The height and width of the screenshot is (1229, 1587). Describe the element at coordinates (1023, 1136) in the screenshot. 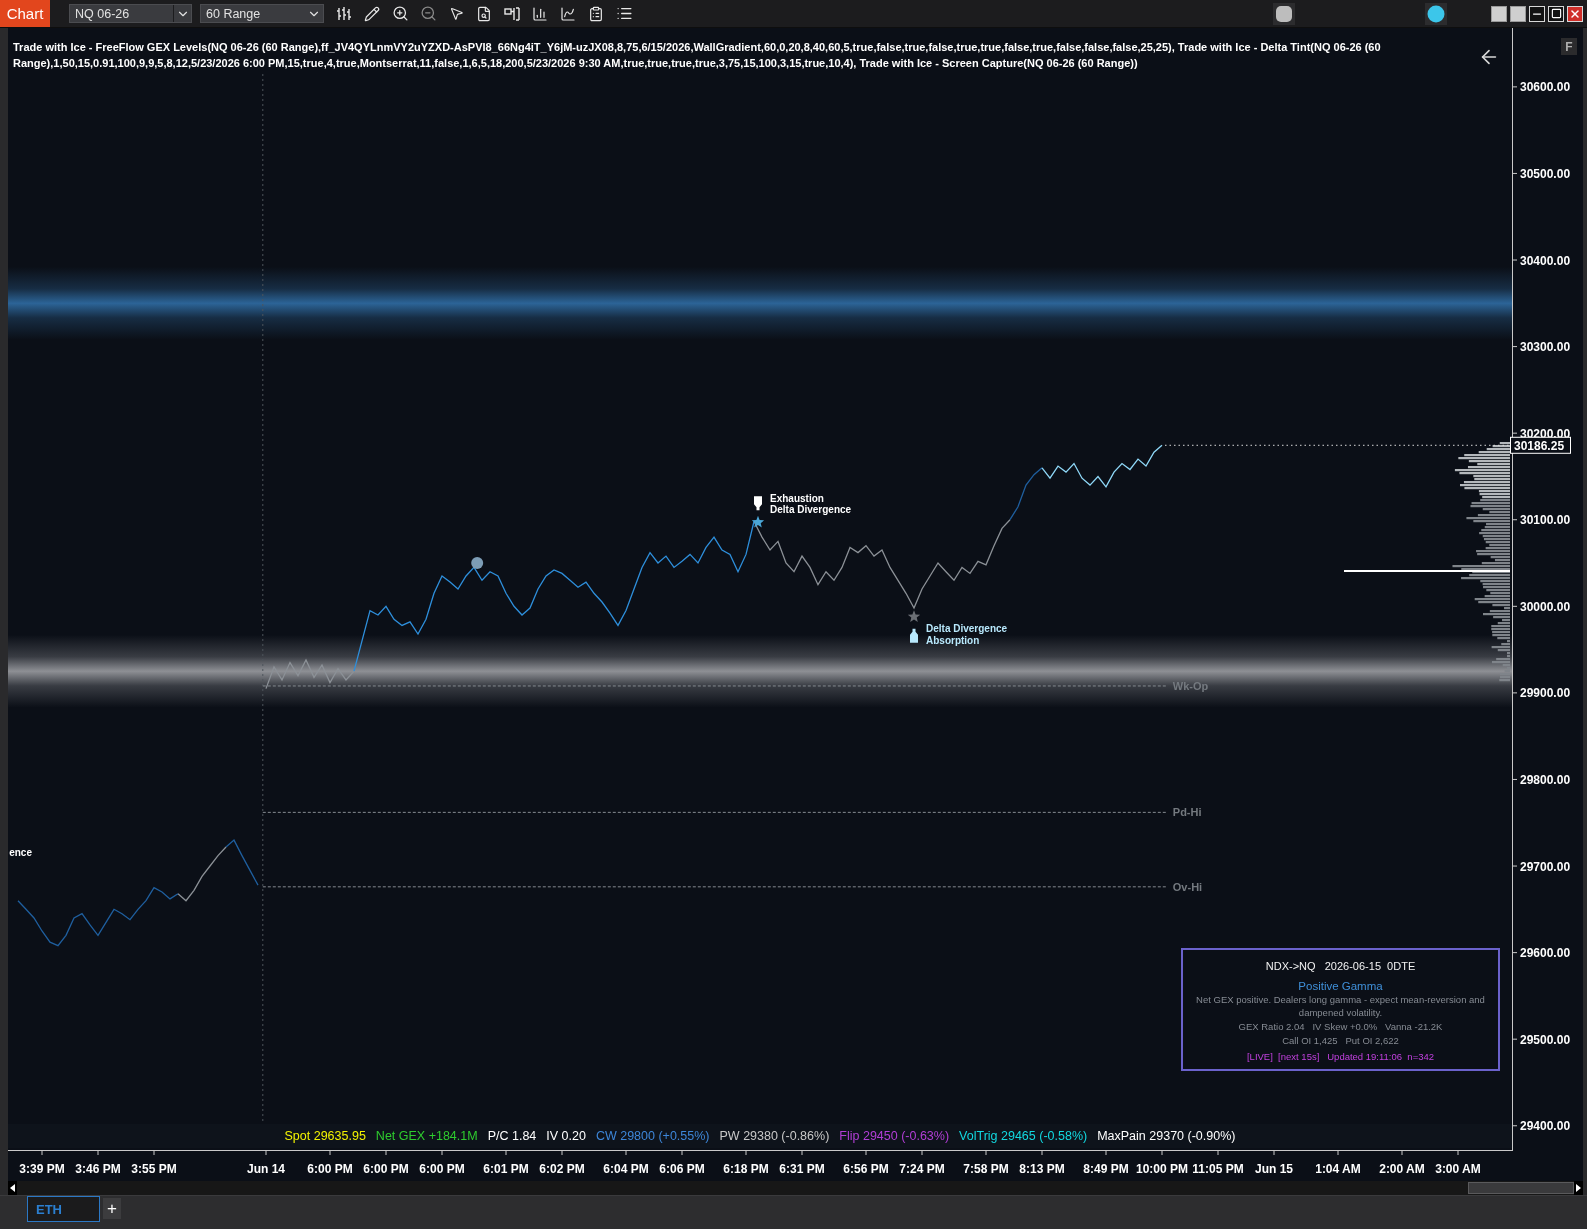

I see `stat-text: VolTrig 29465 (-0.58%)` at that location.